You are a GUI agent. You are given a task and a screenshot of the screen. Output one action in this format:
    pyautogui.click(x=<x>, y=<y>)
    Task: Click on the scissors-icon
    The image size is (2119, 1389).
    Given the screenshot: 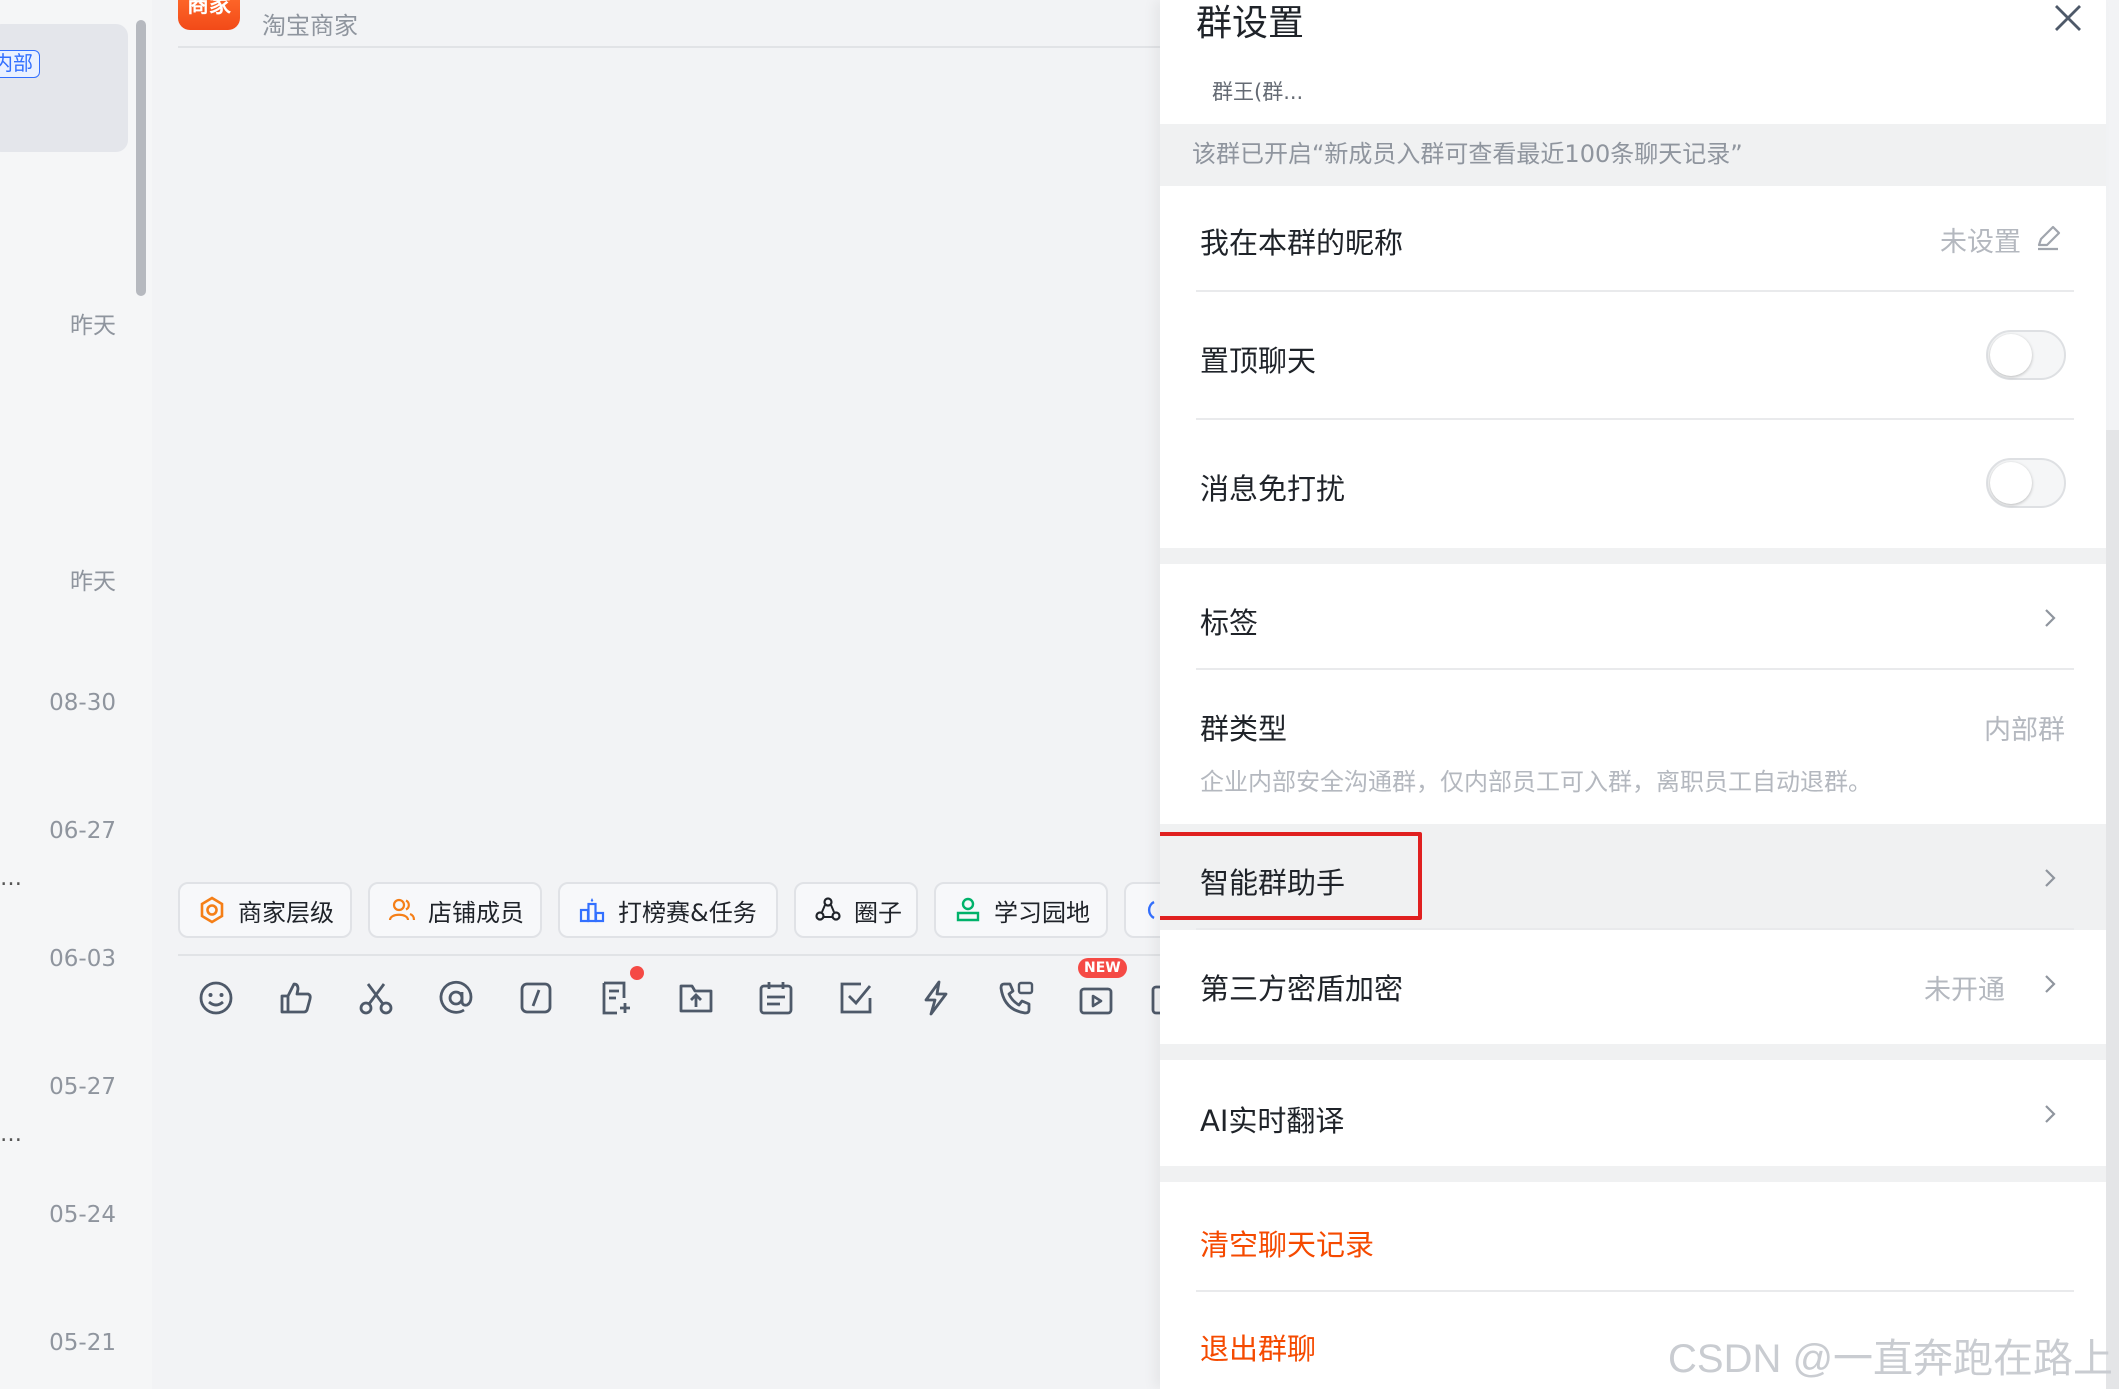 What is the action you would take?
    pyautogui.click(x=376, y=999)
    